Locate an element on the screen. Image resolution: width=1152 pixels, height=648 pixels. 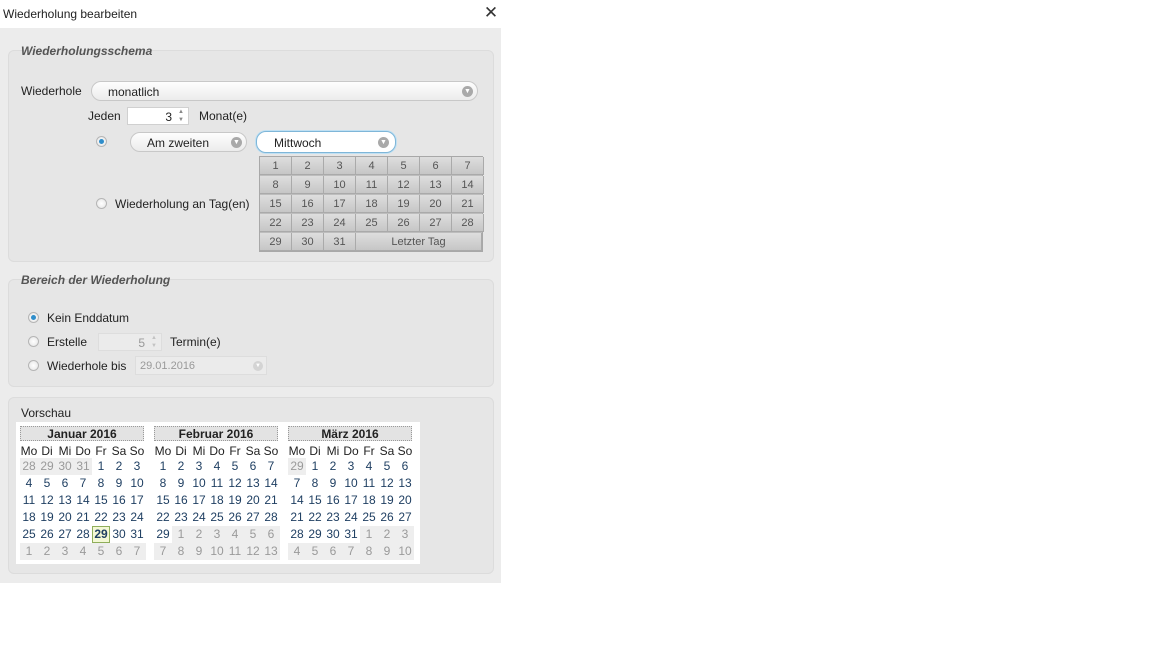
date-cell: 15 is located at coordinates (315, 500).